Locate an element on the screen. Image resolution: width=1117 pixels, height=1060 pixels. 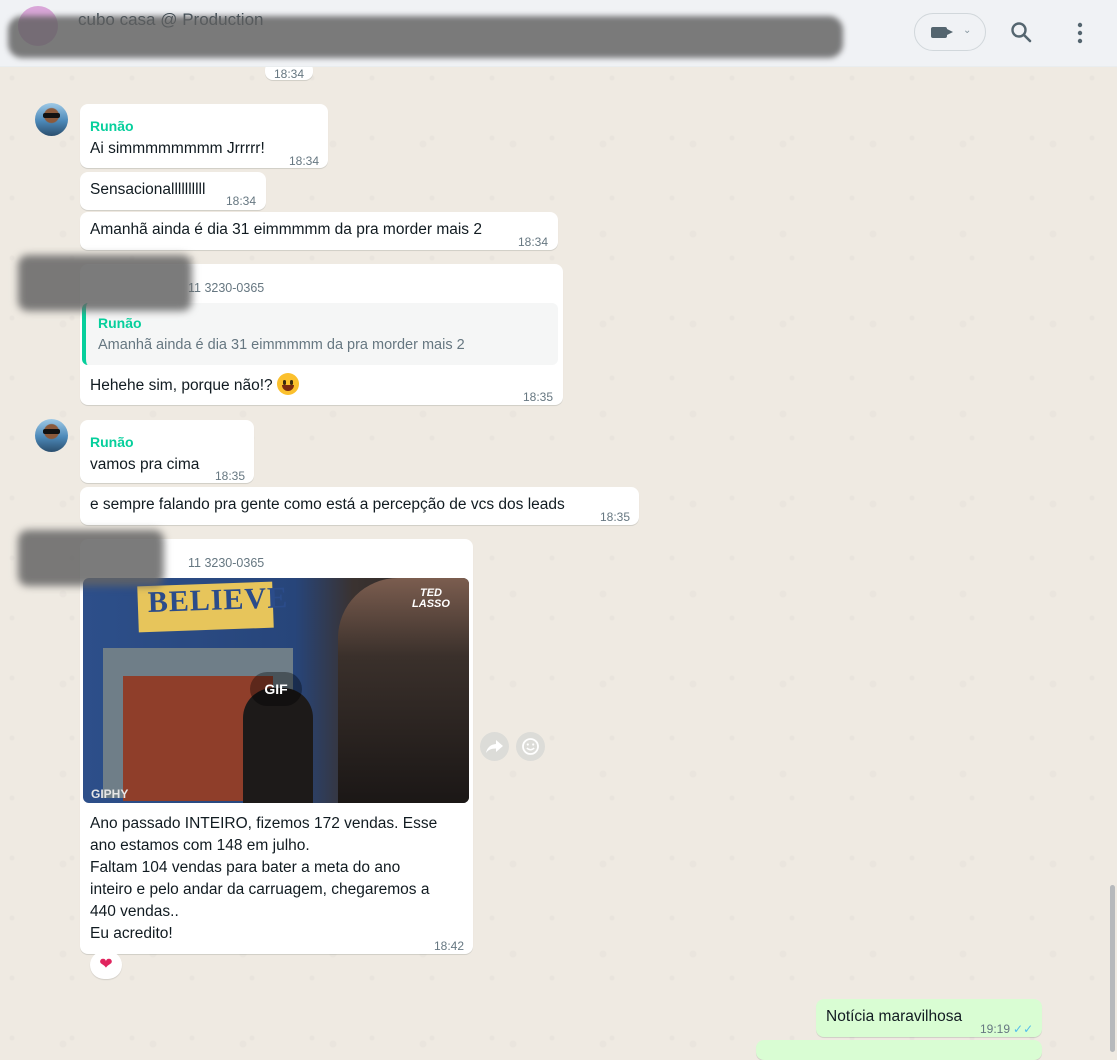
message-text-line: ano estamos com 148 em julho. is located at coordinates (200, 845).